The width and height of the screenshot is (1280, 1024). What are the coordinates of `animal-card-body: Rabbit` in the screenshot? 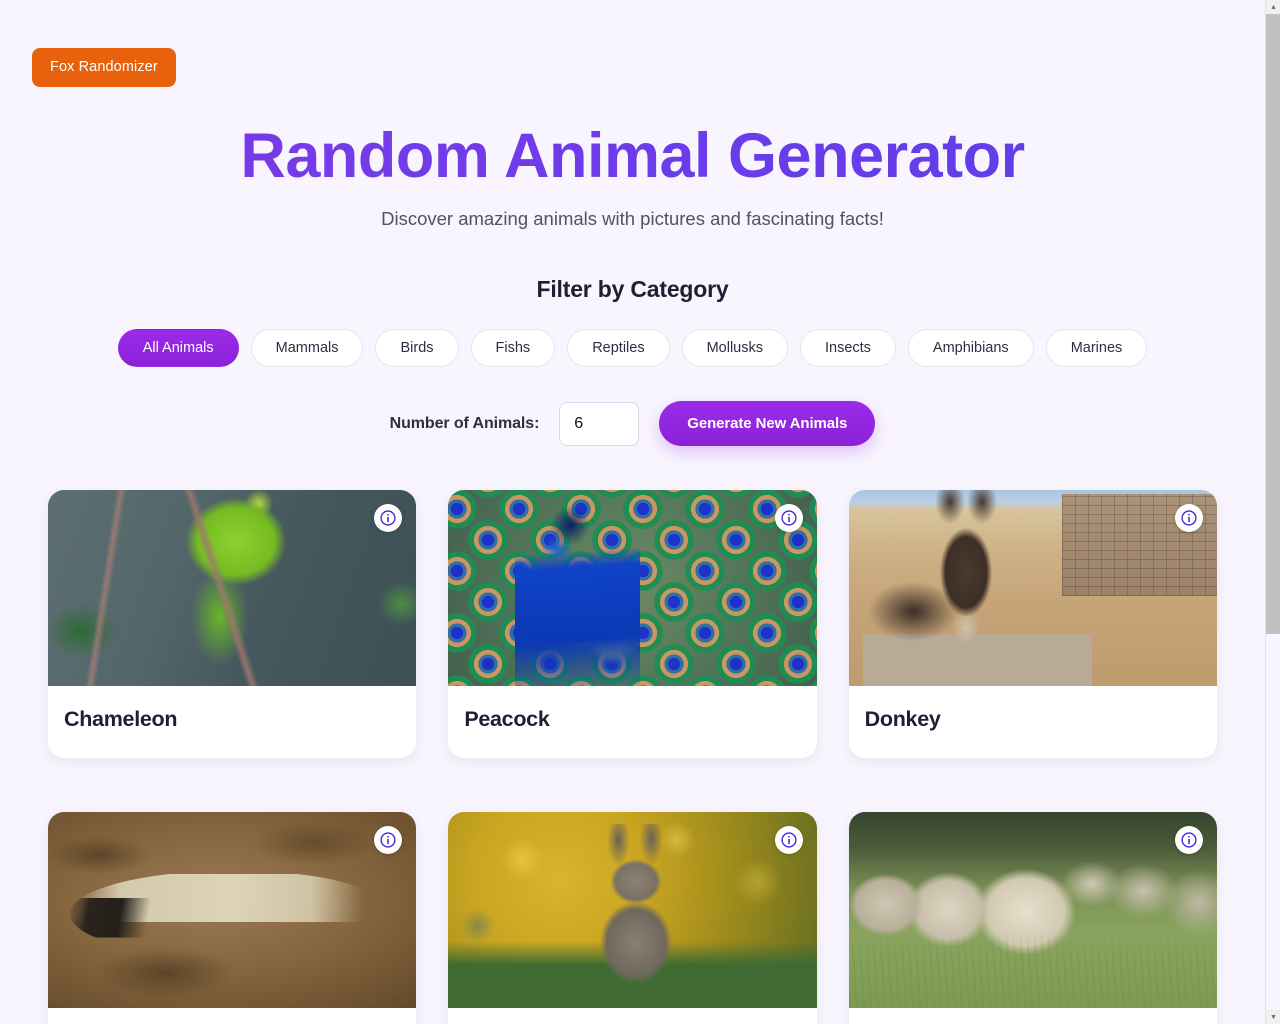 It's located at (632, 1016).